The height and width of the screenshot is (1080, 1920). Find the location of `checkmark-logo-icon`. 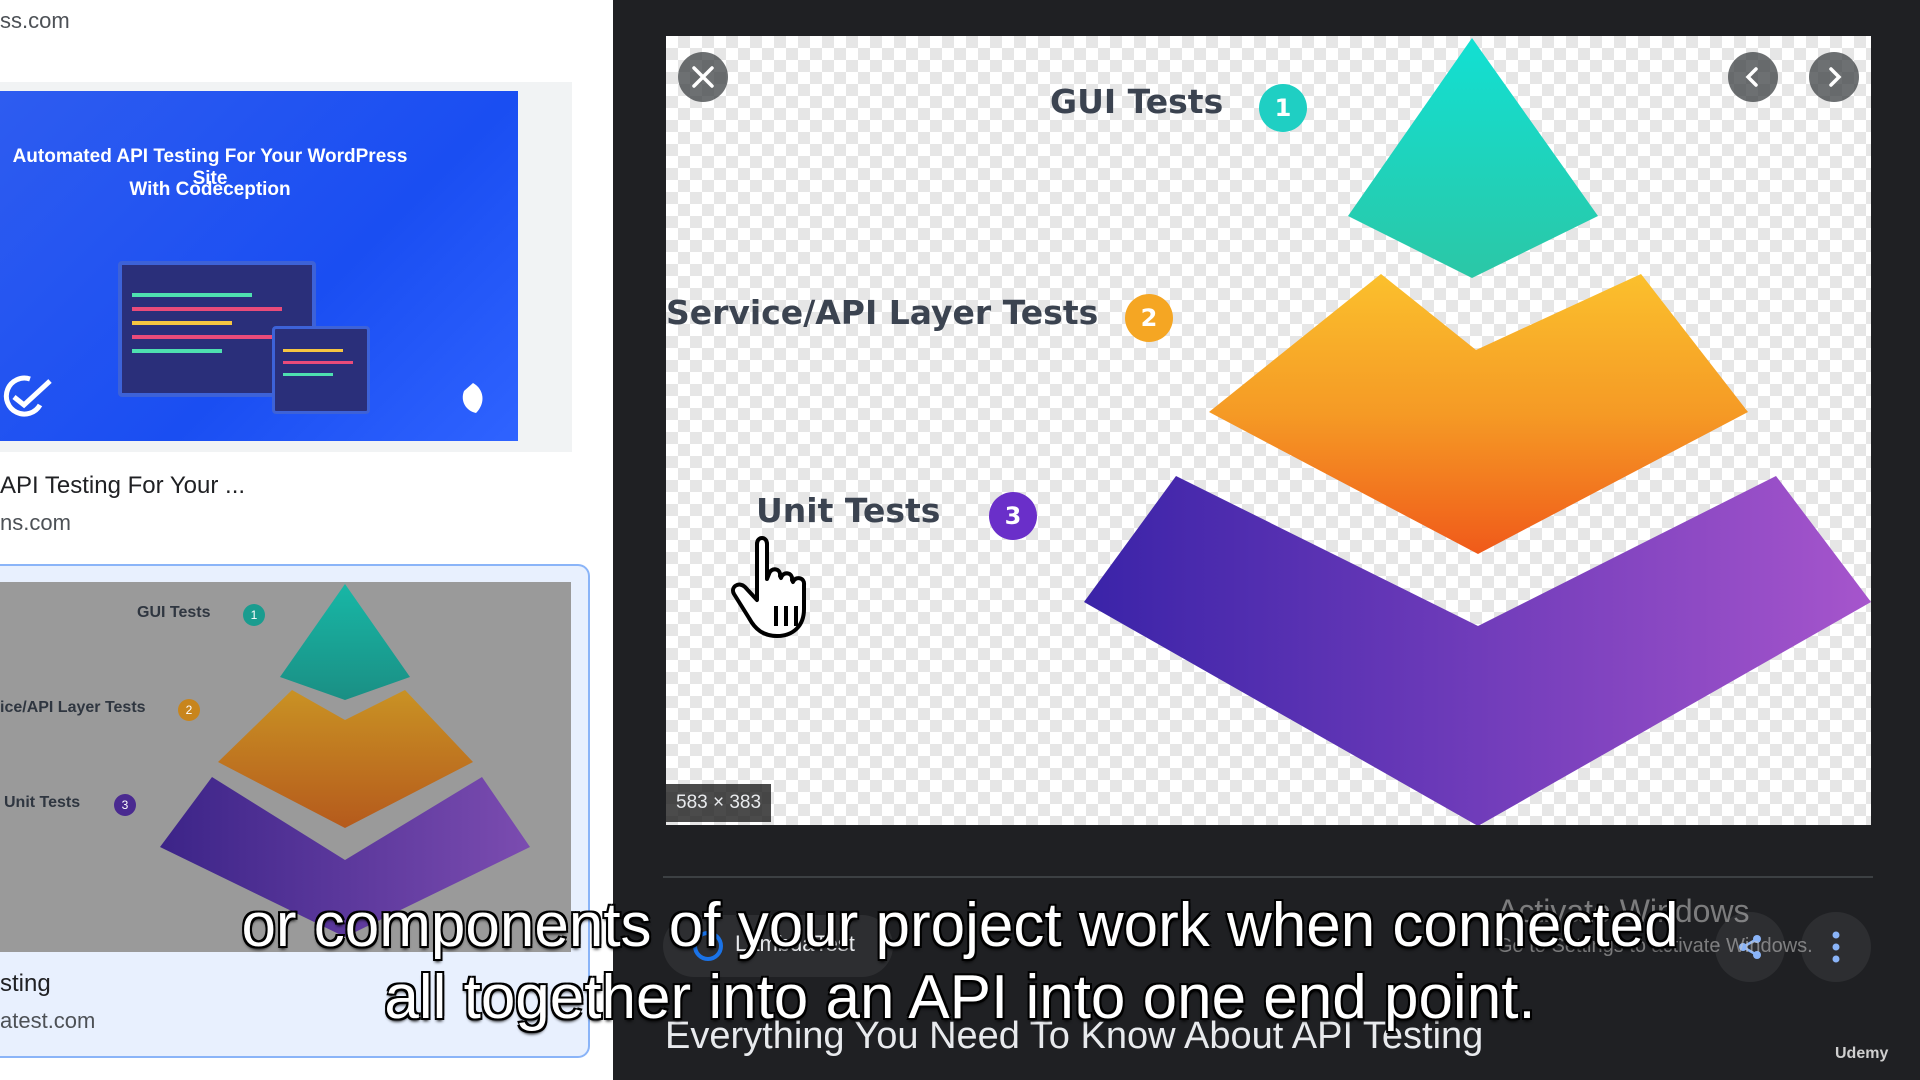

checkmark-logo-icon is located at coordinates (27, 396).